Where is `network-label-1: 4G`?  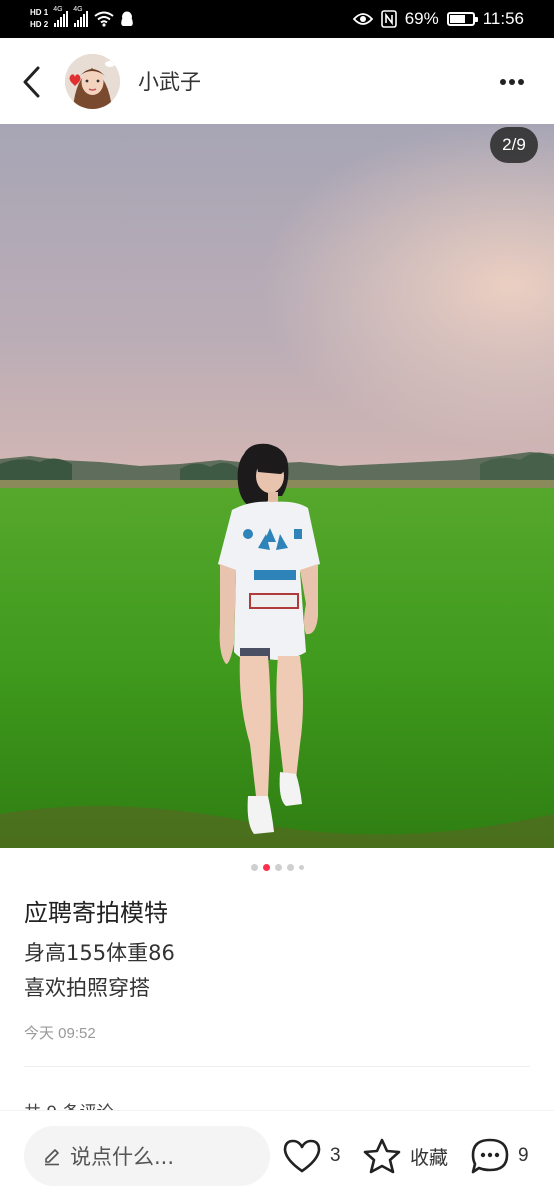
network-label-1: 4G is located at coordinates (58, 9).